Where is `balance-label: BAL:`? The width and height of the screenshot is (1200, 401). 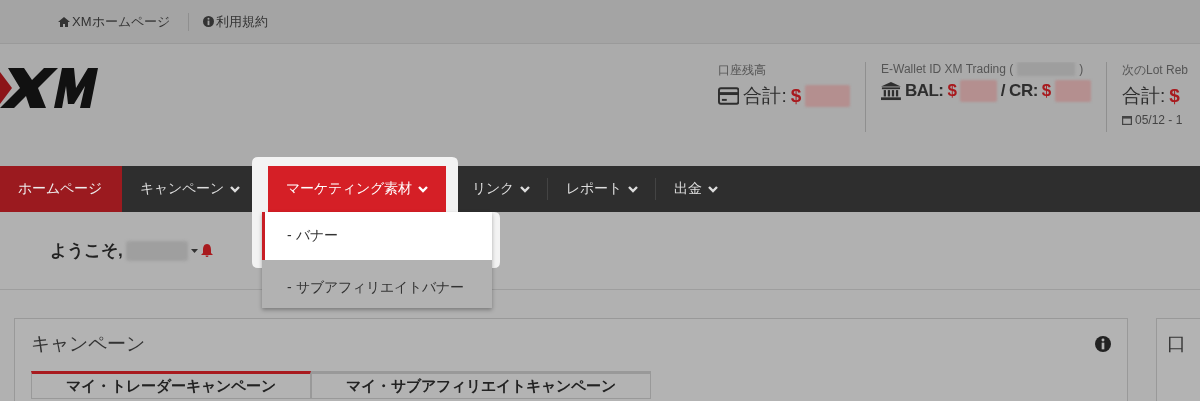
balance-label: BAL: is located at coordinates (924, 91).